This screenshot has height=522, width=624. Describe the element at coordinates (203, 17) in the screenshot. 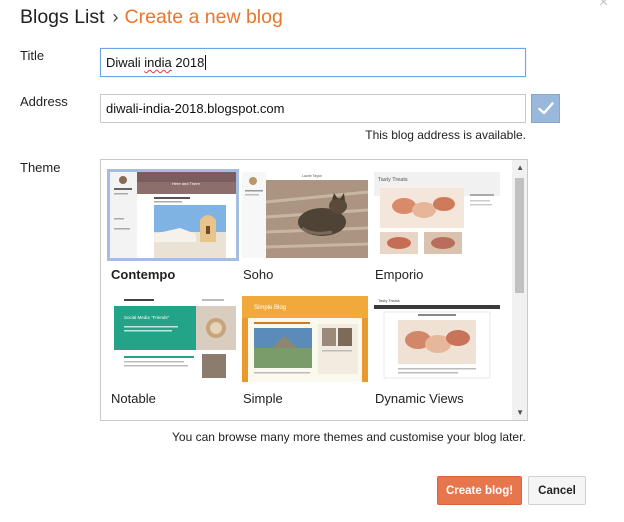

I see `page-title: Create a new blog` at that location.